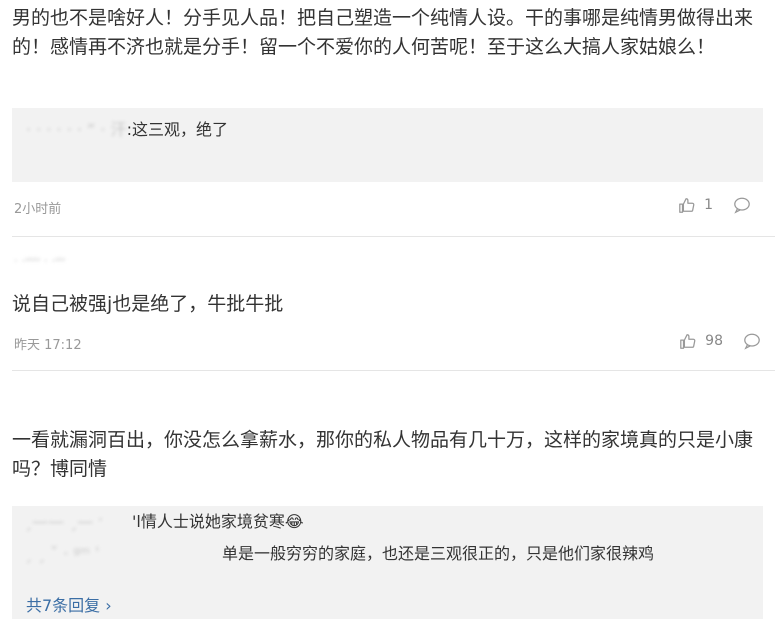 The image size is (775, 619). What do you see at coordinates (387, 259) in the screenshot?
I see `comment-2: · ·ᵘᵘᵘ · ·ᵘᵘ` at bounding box center [387, 259].